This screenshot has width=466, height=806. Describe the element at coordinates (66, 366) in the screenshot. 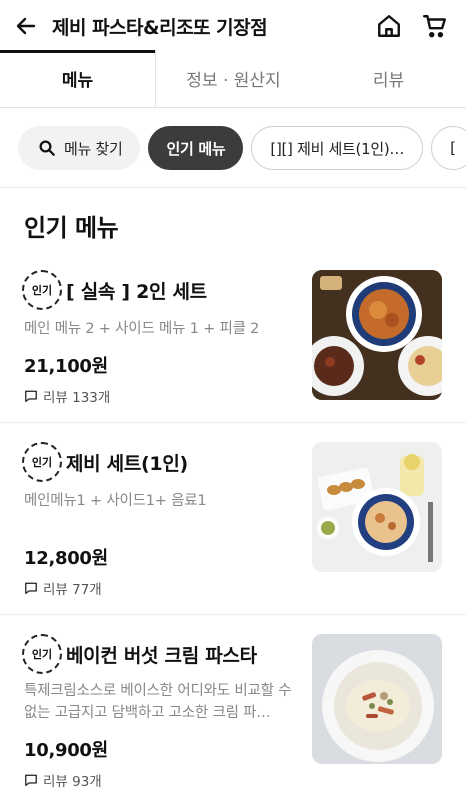

I see `item-price: 21,100원` at that location.